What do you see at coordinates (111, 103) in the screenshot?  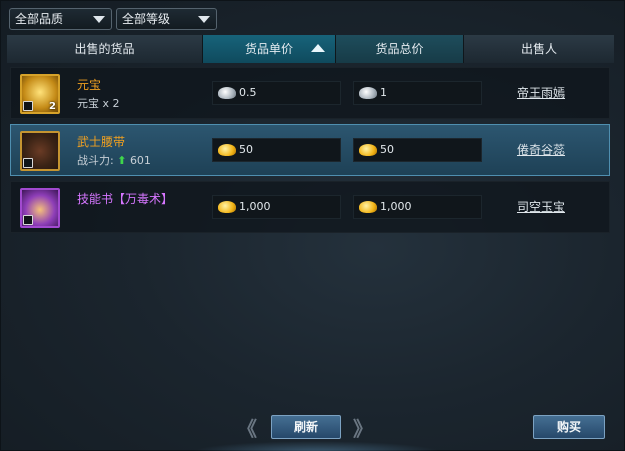 I see `item-sub-value: x 2` at bounding box center [111, 103].